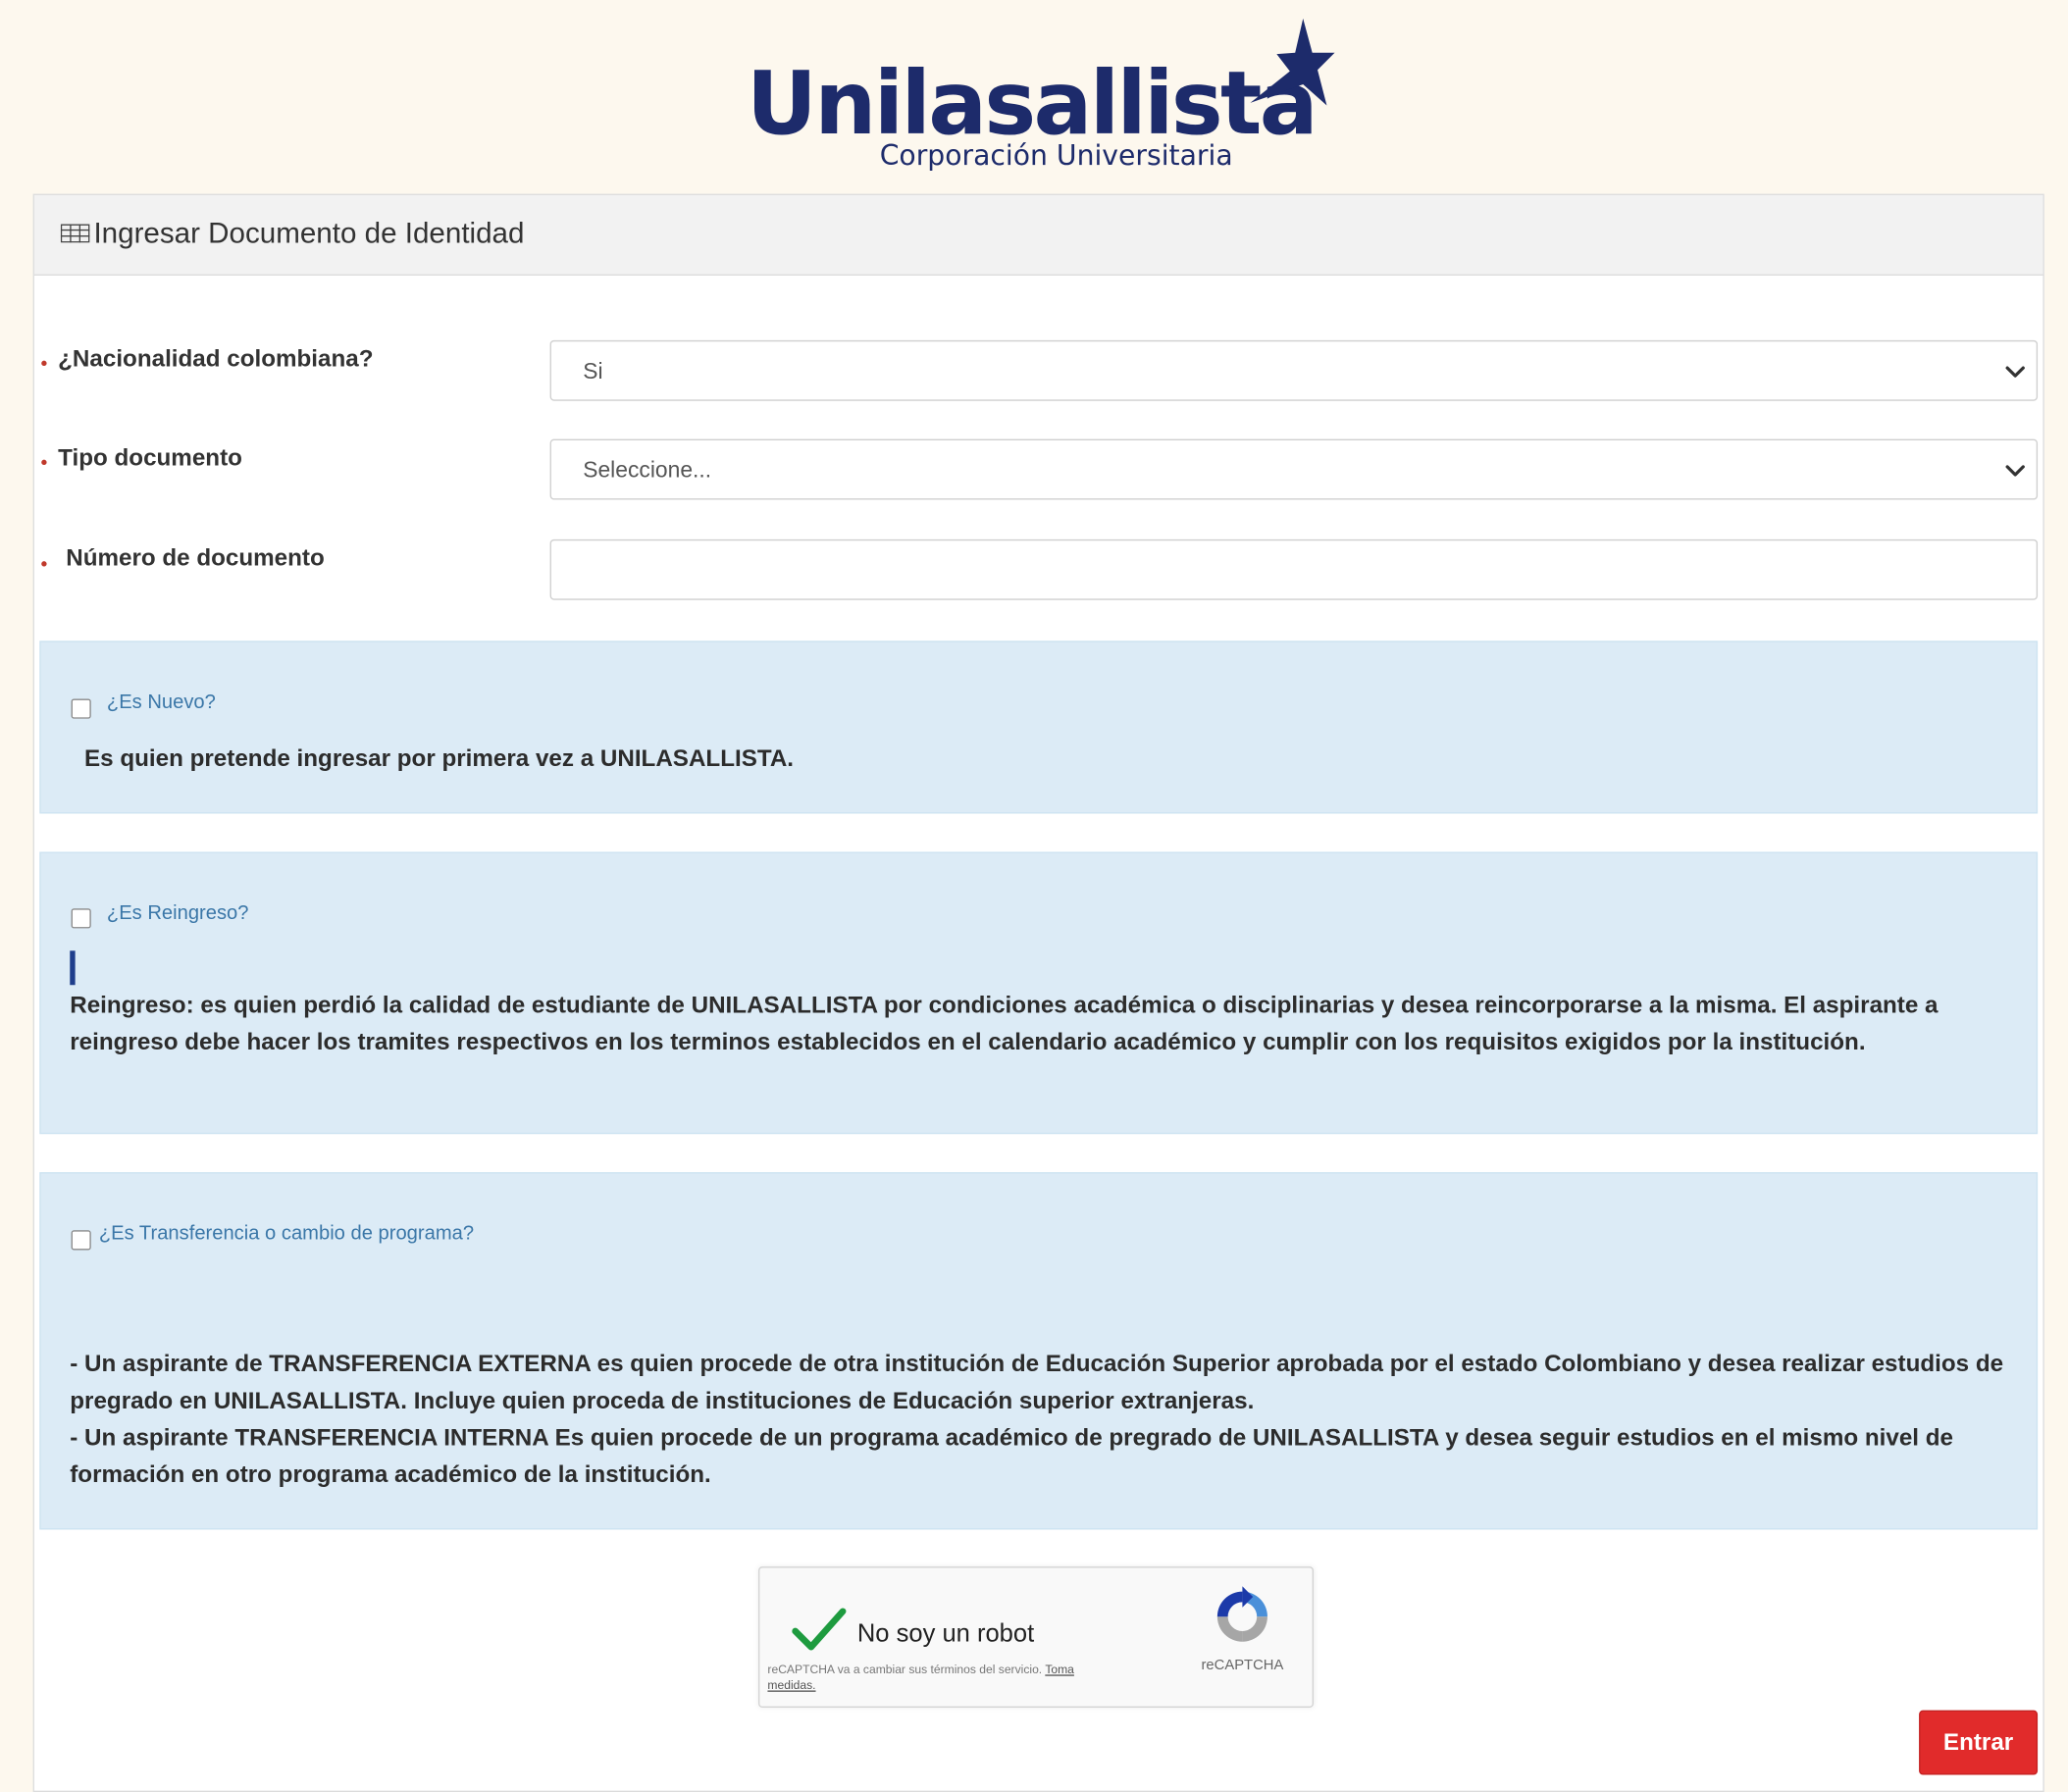 The image size is (2068, 1792). Describe the element at coordinates (1038, 235) in the screenshot. I see `panel-heading: Ingresar Documento de Identidad` at that location.